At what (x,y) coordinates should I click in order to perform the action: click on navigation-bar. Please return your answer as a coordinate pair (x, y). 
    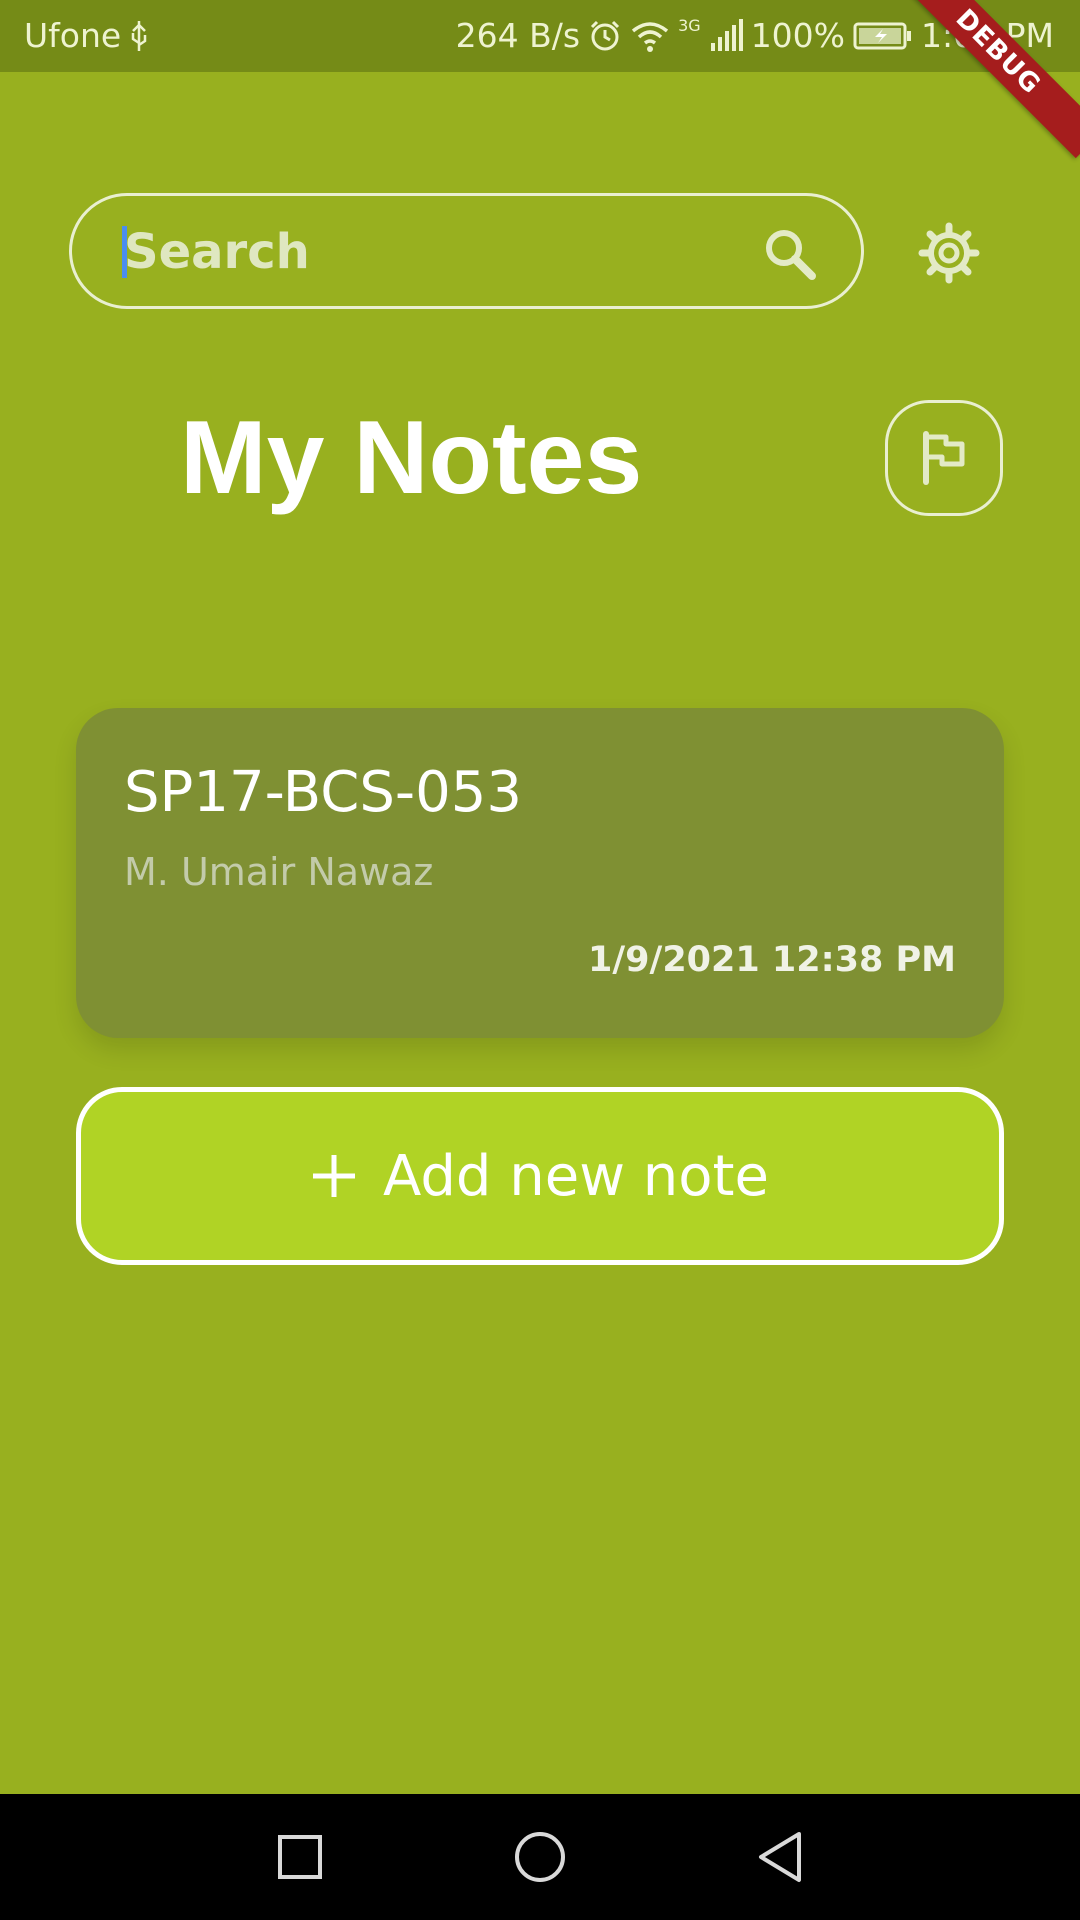
    Looking at the image, I should click on (540, 1857).